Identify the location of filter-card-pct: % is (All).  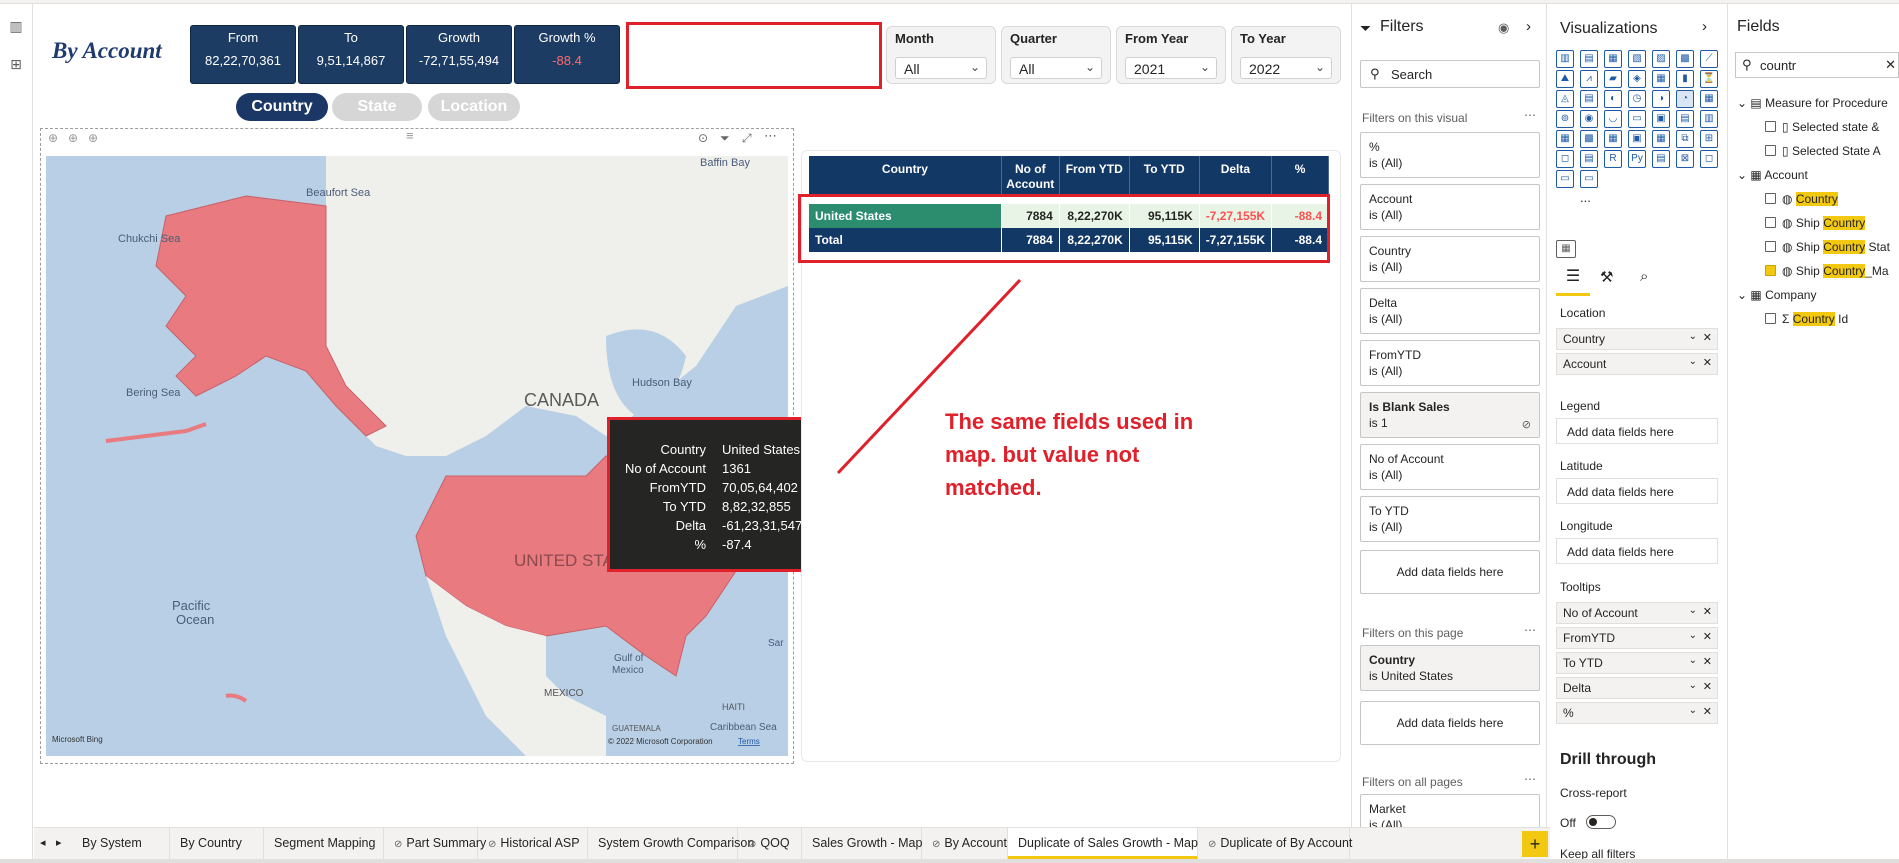
(1450, 155).